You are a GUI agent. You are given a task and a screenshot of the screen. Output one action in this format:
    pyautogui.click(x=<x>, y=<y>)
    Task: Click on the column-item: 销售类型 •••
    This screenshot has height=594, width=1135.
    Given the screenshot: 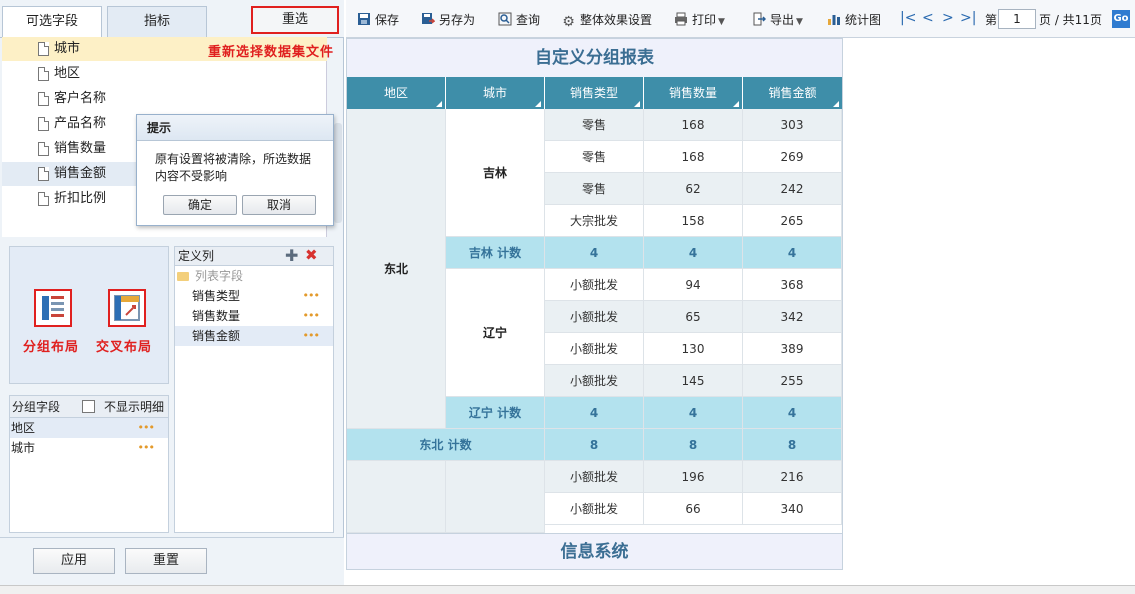 What is the action you would take?
    pyautogui.click(x=254, y=296)
    